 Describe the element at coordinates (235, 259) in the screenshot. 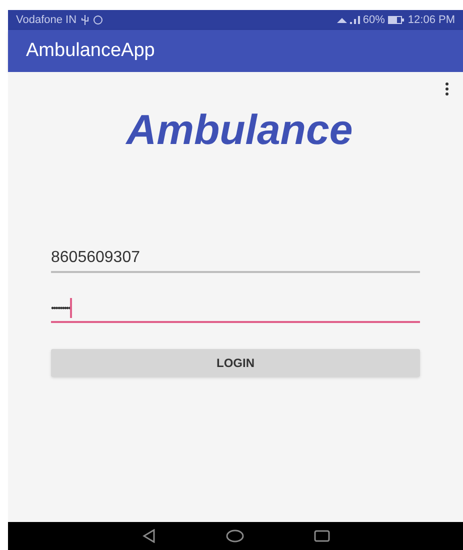

I see `phone-field: 8605609307` at that location.